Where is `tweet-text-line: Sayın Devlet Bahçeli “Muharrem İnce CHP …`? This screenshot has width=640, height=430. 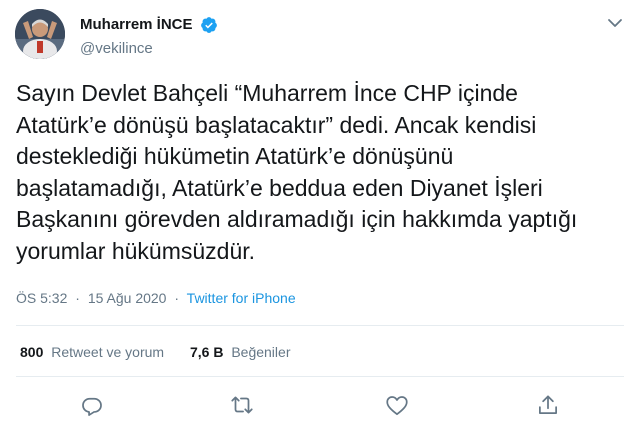 tweet-text-line: Sayın Devlet Bahçeli “Muharrem İnce CHP … is located at coordinates (267, 93).